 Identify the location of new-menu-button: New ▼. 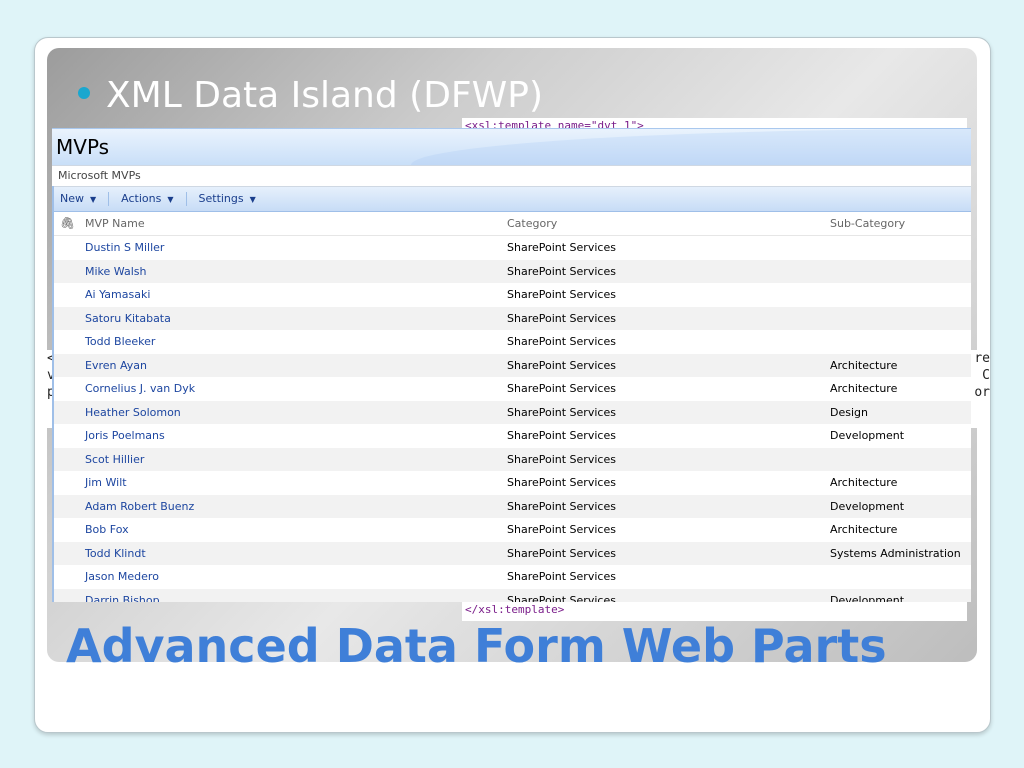
(78, 199).